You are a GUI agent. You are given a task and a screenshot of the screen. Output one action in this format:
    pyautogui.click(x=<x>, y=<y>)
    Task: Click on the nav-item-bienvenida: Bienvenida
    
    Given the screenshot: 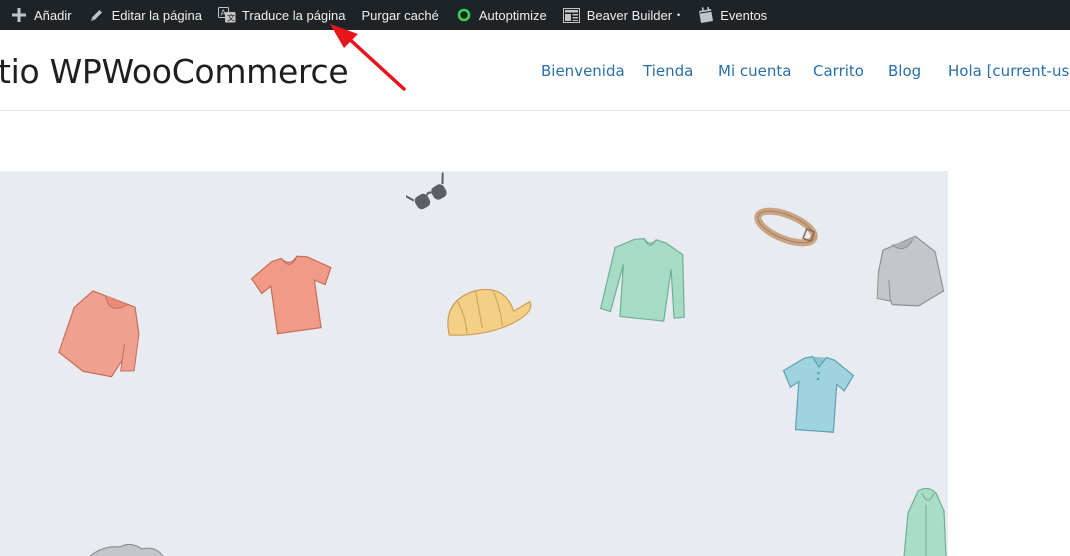 What is the action you would take?
    pyautogui.click(x=583, y=71)
    